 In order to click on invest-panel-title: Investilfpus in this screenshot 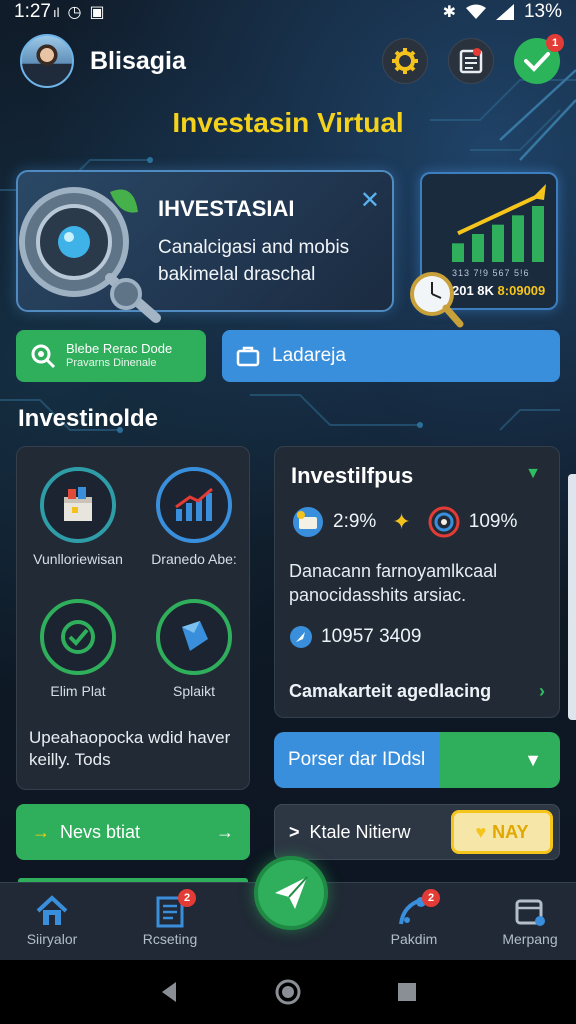, I will do `click(352, 475)`.